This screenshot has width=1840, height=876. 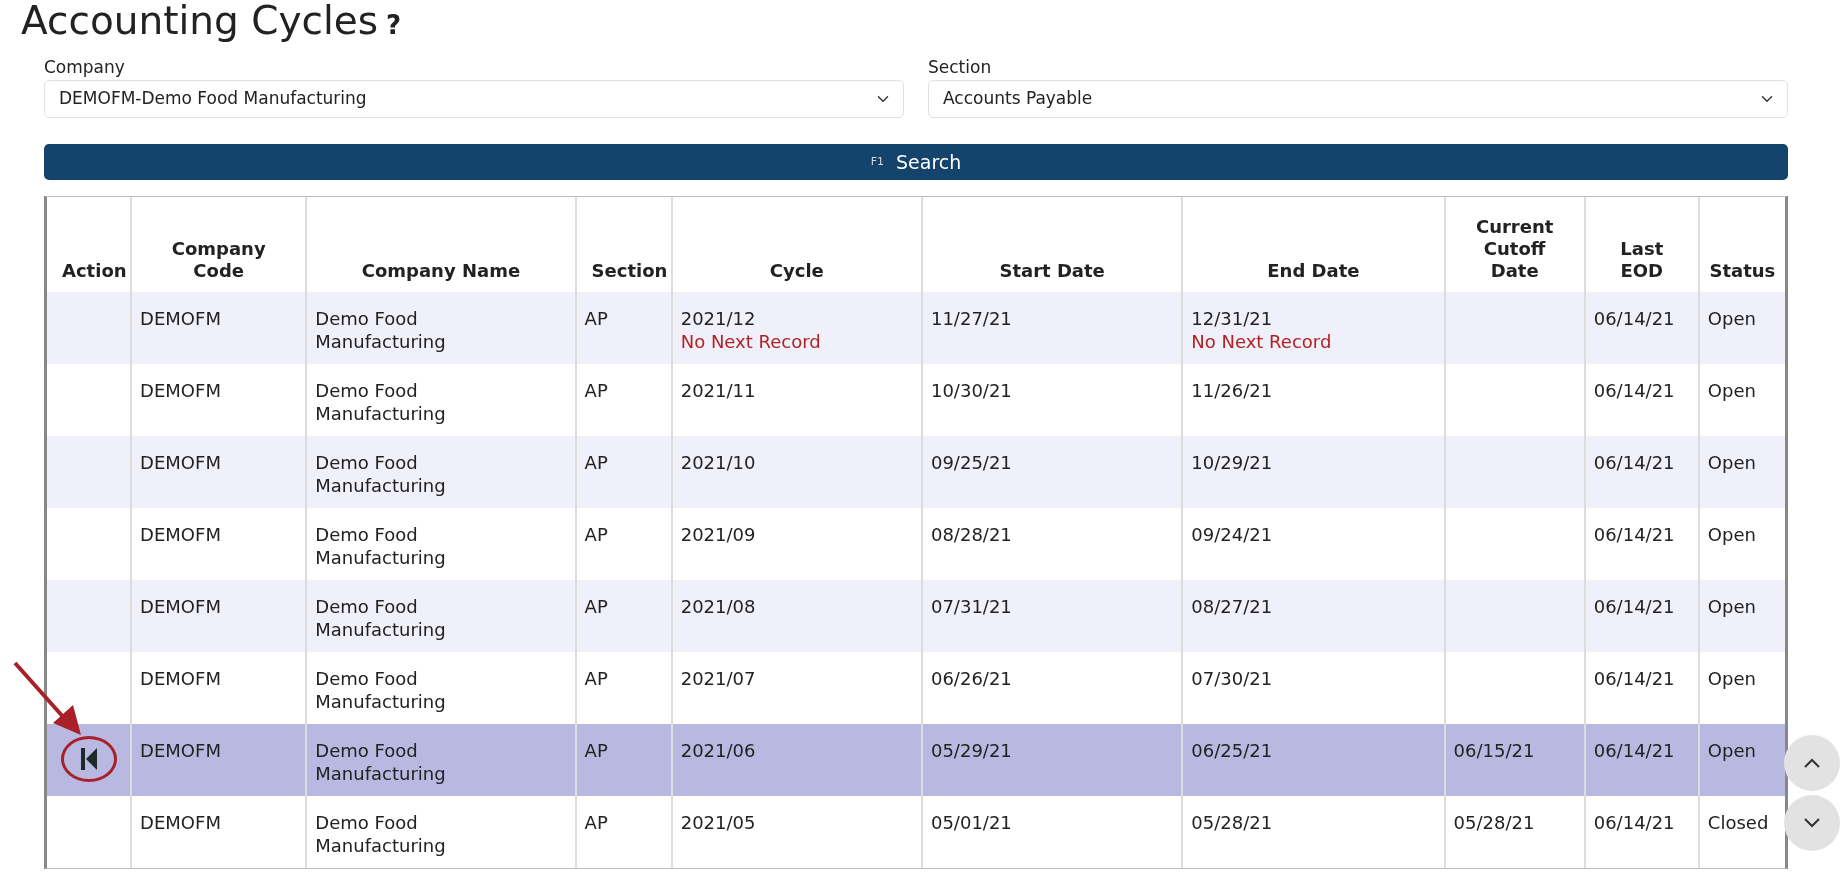 I want to click on table-row: DEMOFM Demo Food Manufacturing AP 2021/10 09/25/21 10/29/21 06/14/21 Open, so click(x=916, y=472).